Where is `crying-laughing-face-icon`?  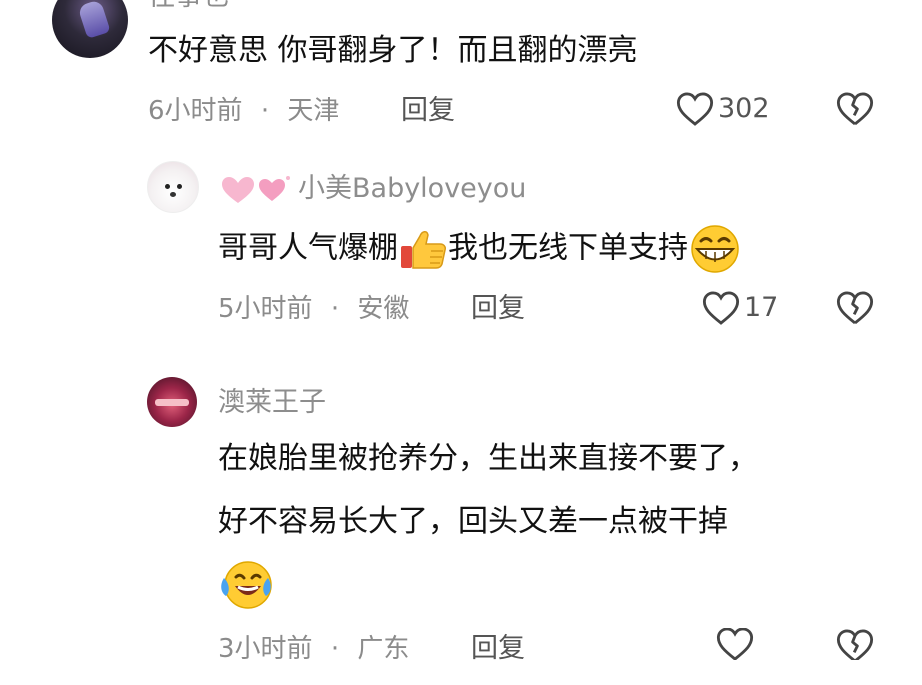
crying-laughing-face-icon is located at coordinates (246, 585).